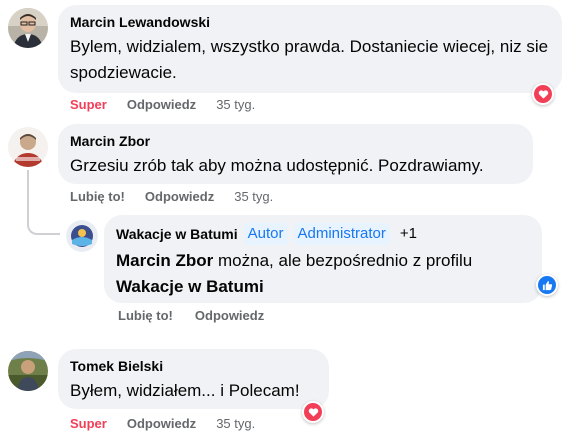  Describe the element at coordinates (343, 260) in the screenshot. I see `reply-text-body: można, ale bezpośrednio z profilu` at that location.